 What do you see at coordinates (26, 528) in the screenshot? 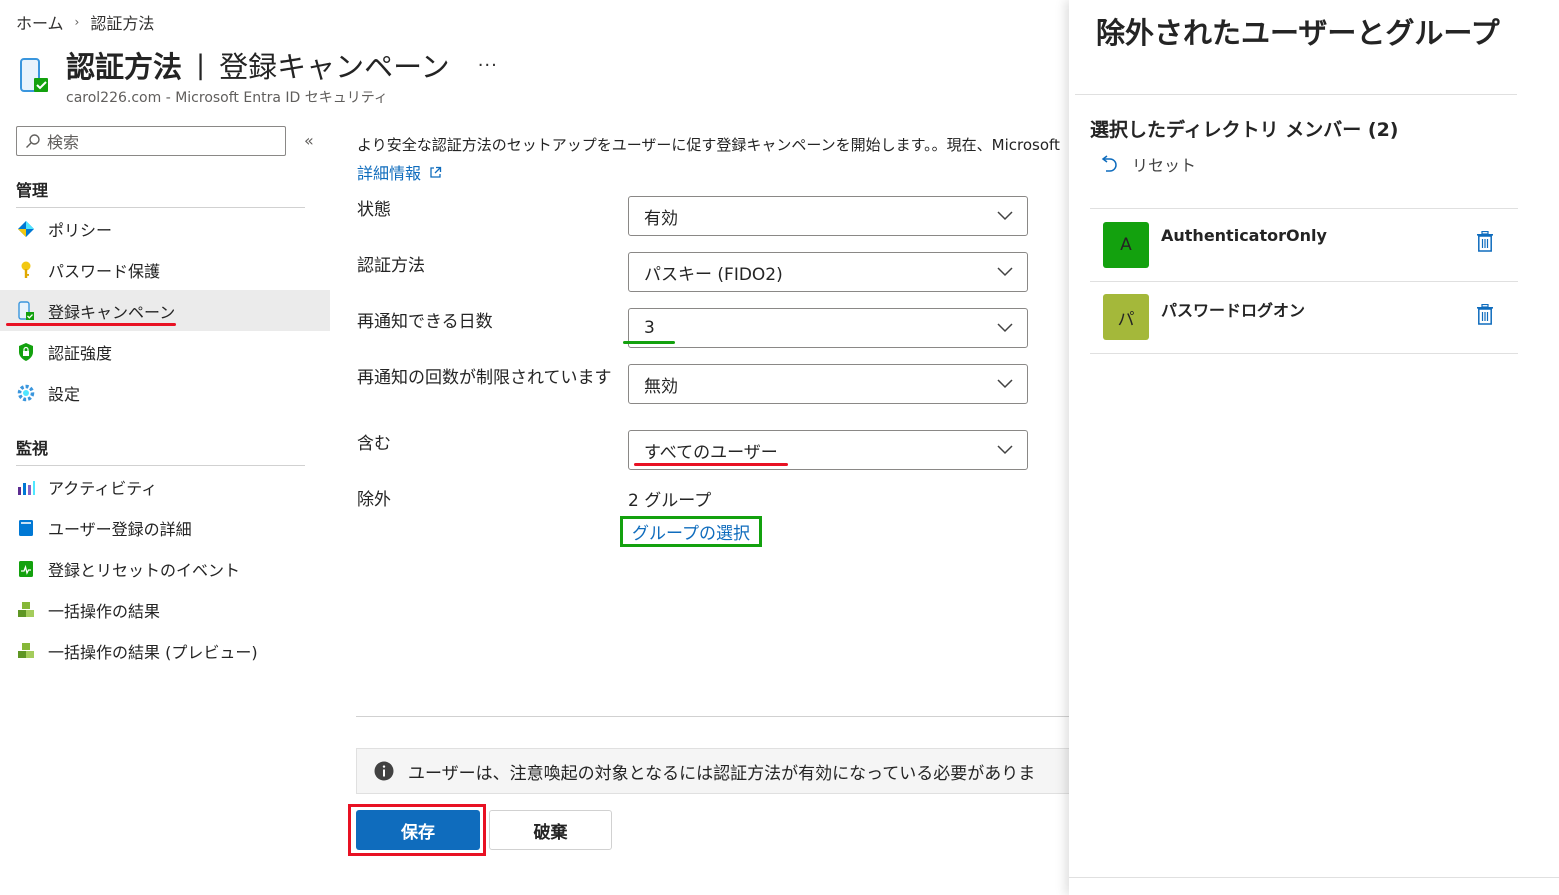
I see `book-icon` at bounding box center [26, 528].